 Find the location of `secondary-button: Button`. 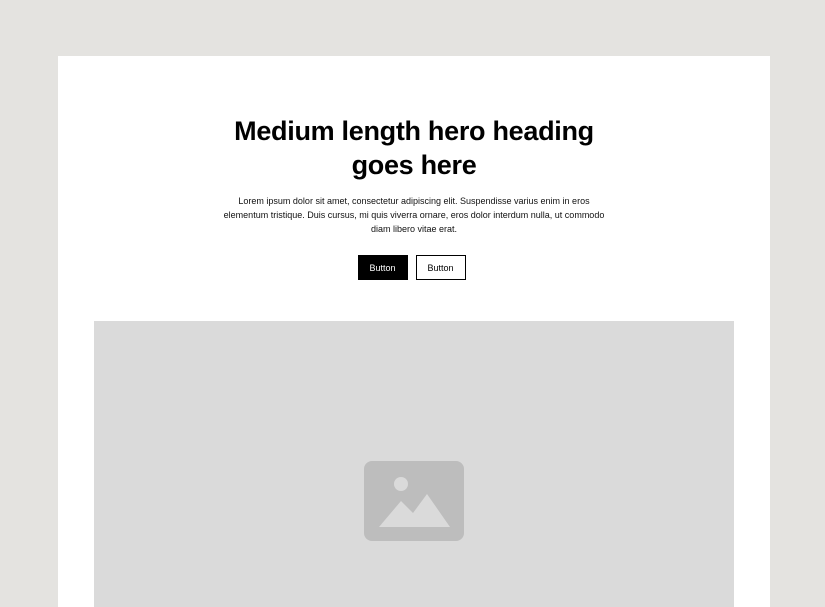

secondary-button: Button is located at coordinates (440, 267).